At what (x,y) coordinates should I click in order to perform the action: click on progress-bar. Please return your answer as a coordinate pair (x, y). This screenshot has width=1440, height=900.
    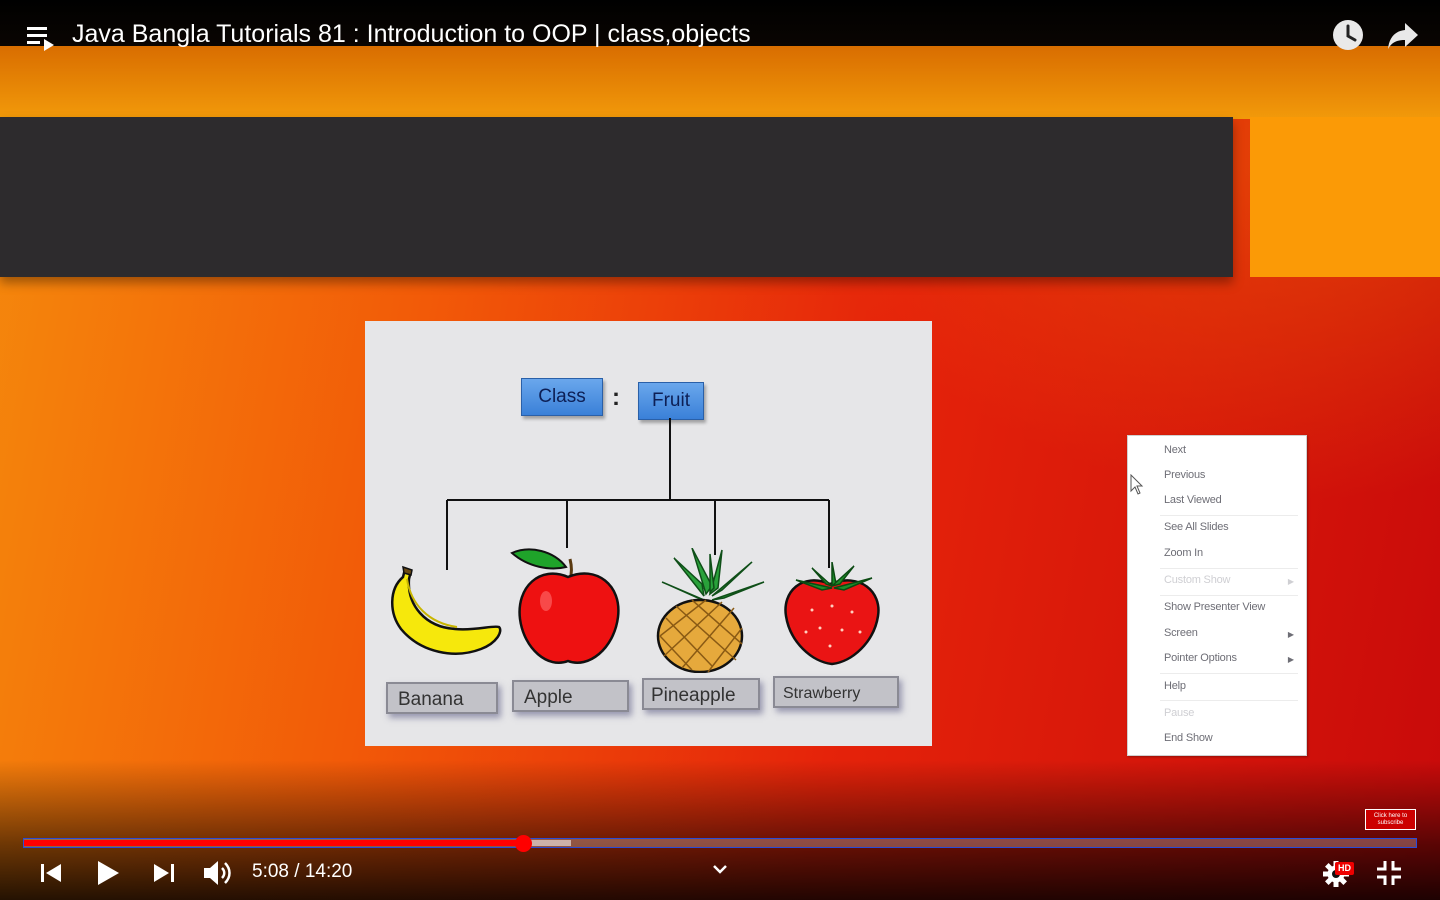
    Looking at the image, I should click on (720, 843).